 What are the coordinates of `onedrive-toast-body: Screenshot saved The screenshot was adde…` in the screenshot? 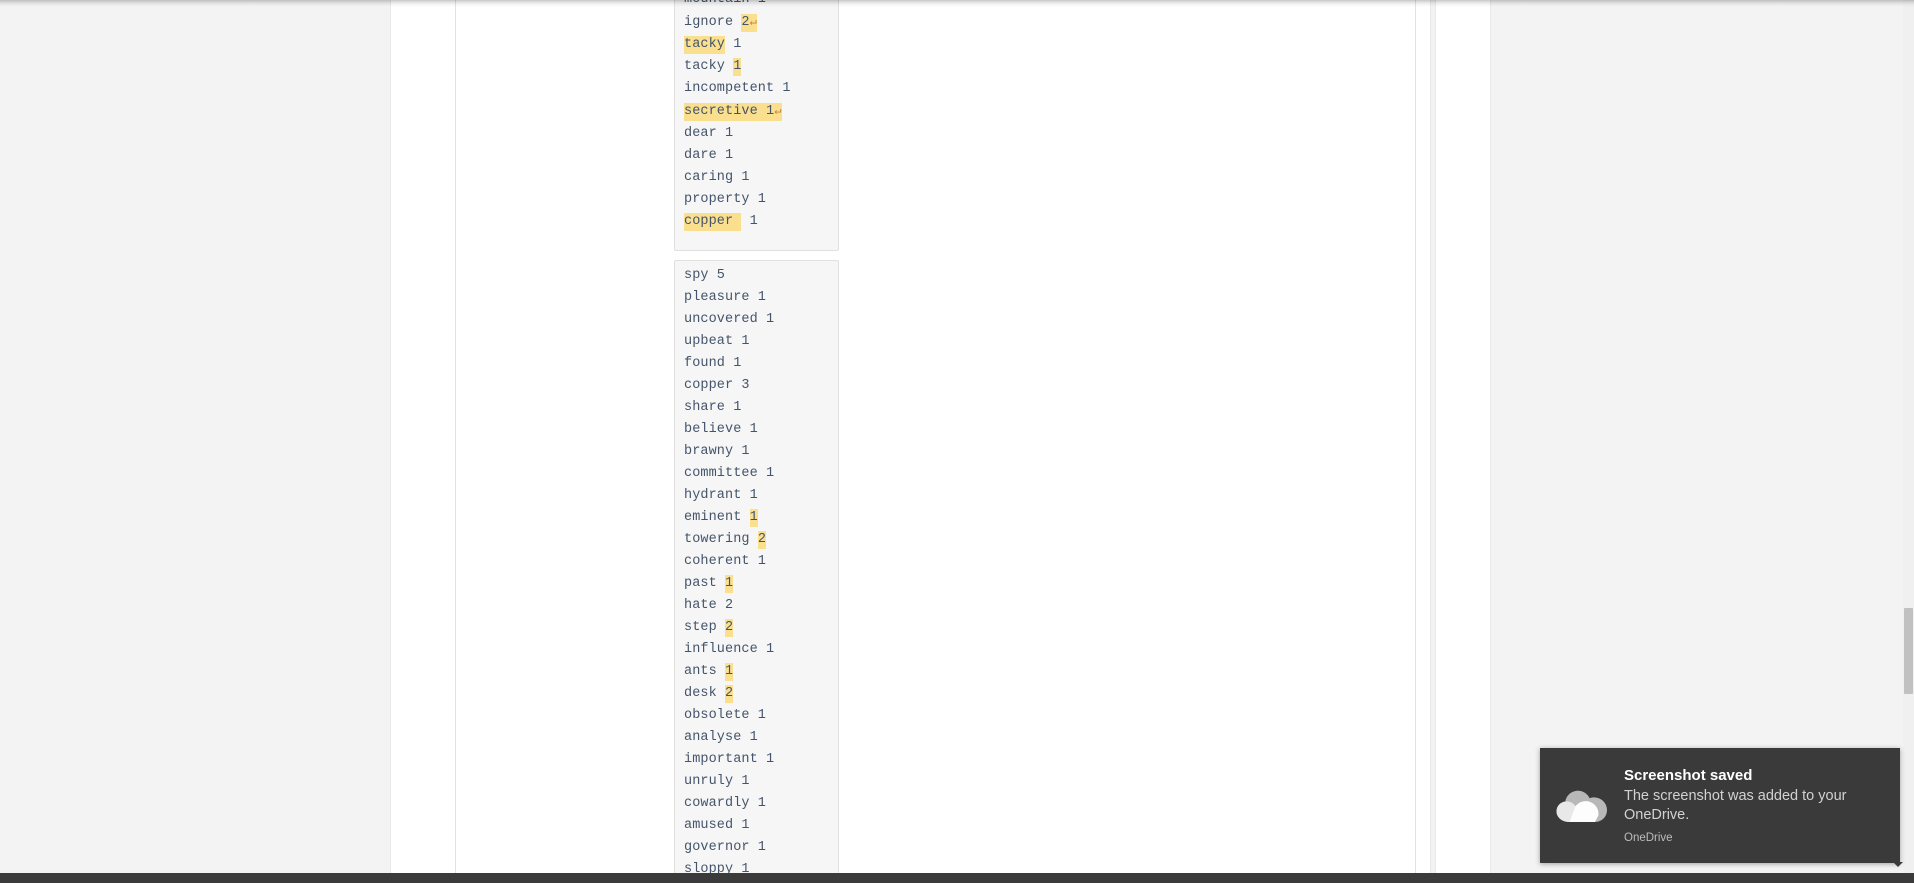 It's located at (1762, 797).